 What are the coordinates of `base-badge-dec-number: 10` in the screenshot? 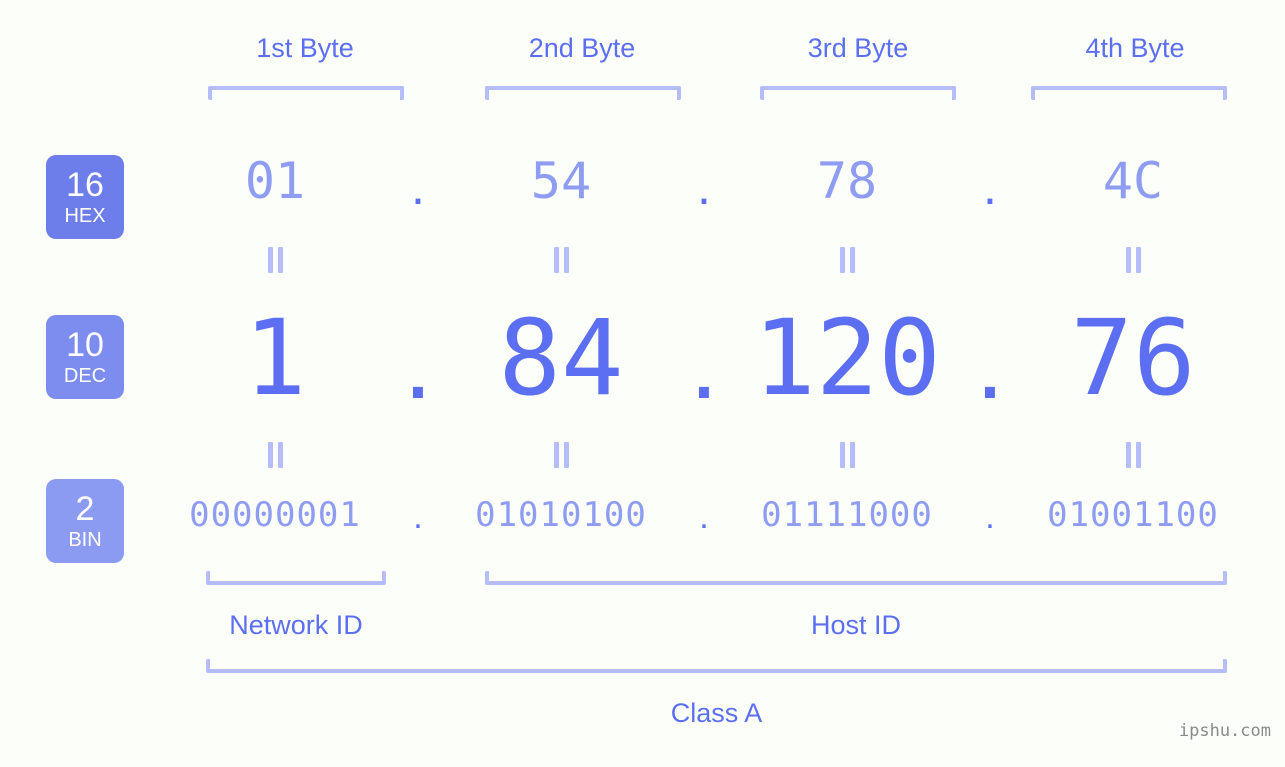 It's located at (85, 345).